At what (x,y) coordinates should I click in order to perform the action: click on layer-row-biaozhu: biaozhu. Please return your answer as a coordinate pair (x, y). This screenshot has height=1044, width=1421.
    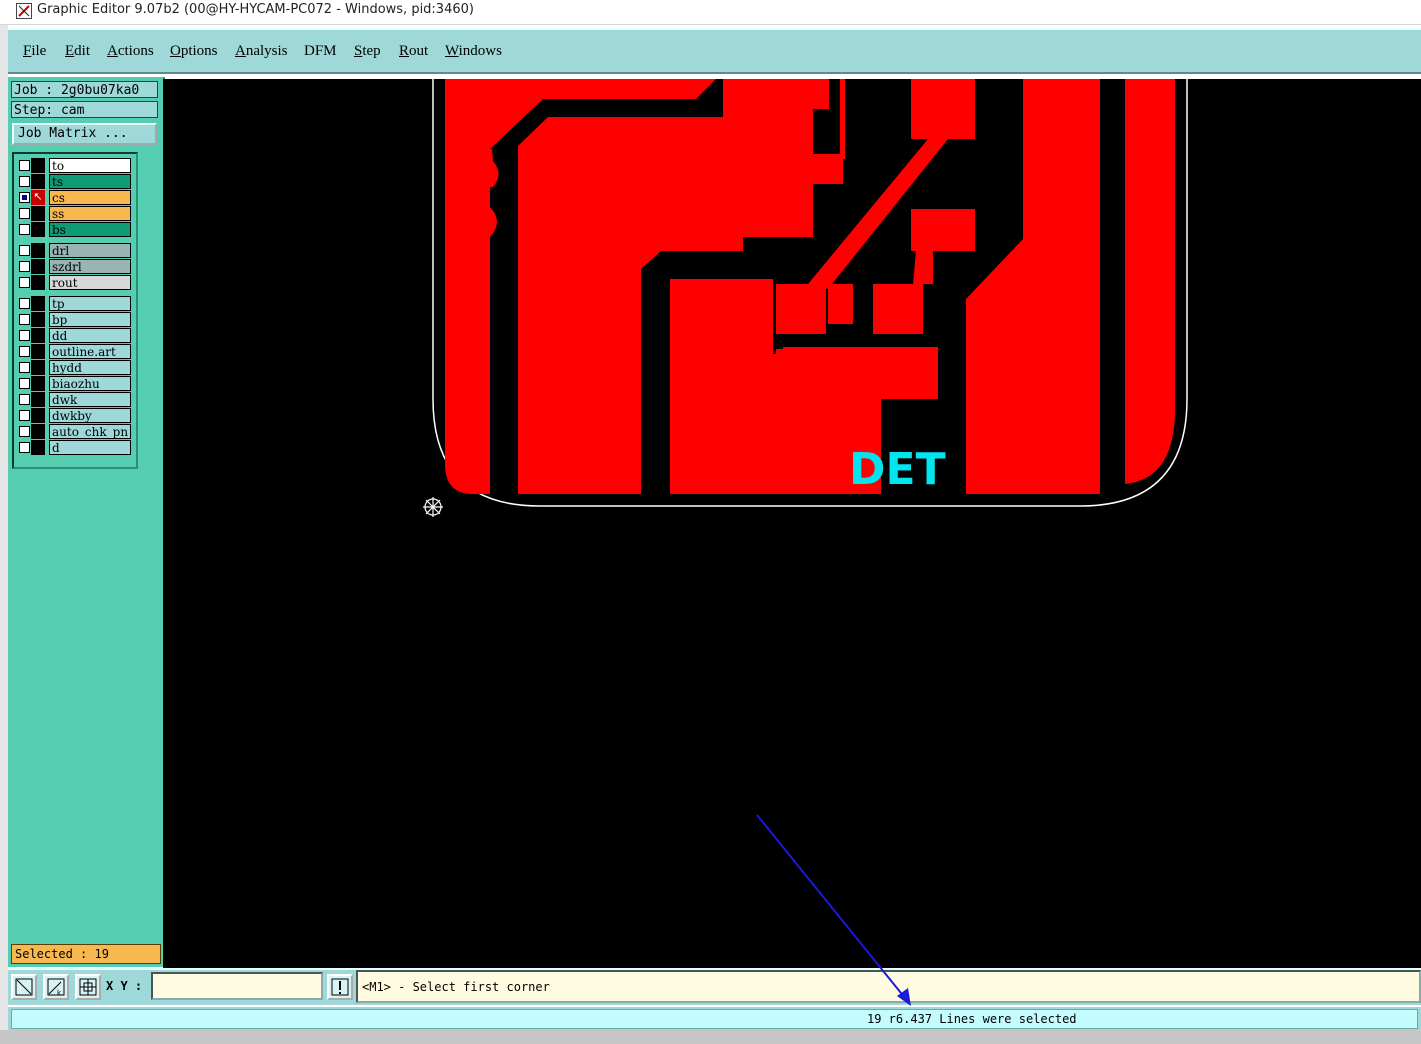
    Looking at the image, I should click on (74, 383).